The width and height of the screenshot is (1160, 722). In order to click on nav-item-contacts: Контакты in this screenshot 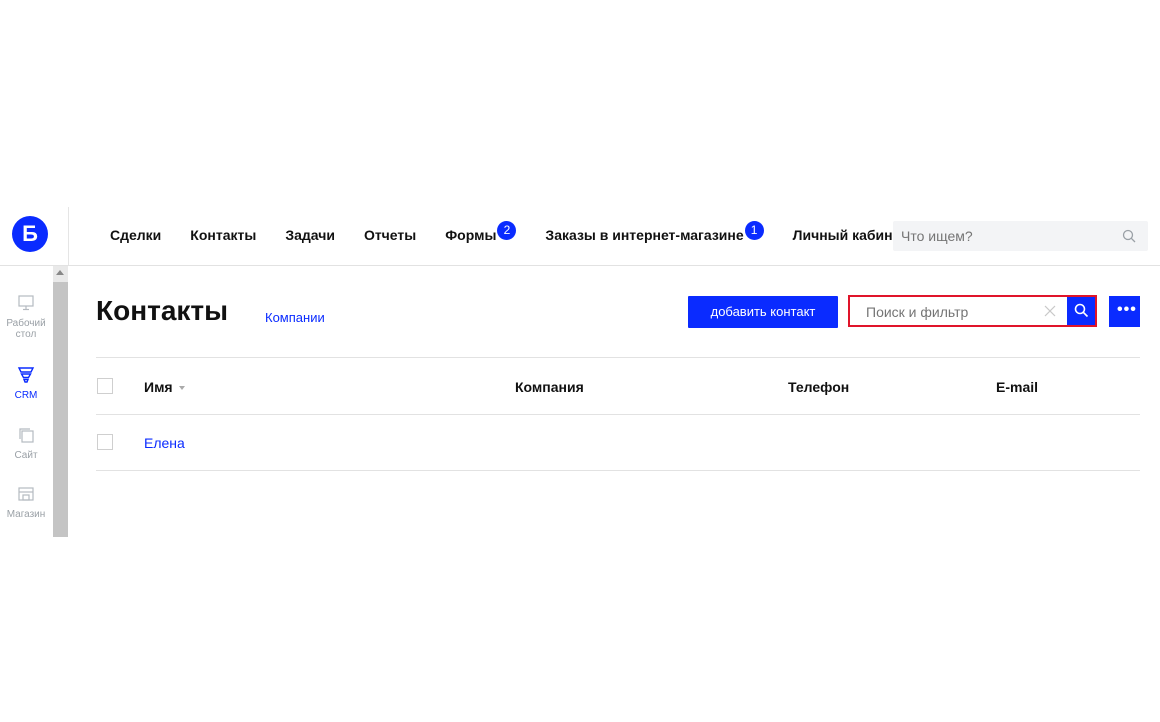, I will do `click(223, 235)`.